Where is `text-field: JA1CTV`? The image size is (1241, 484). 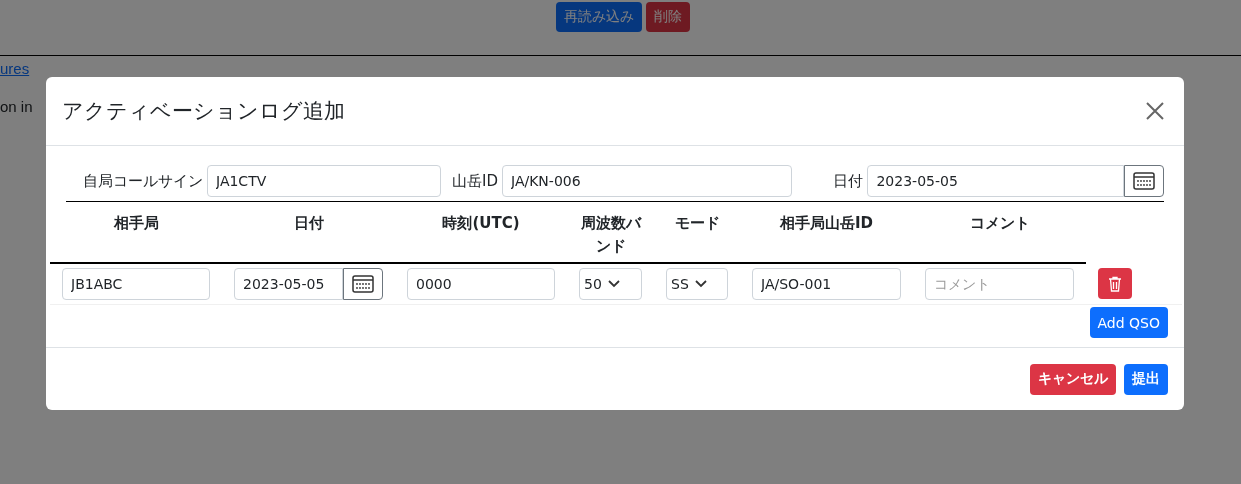 text-field: JA1CTV is located at coordinates (324, 181).